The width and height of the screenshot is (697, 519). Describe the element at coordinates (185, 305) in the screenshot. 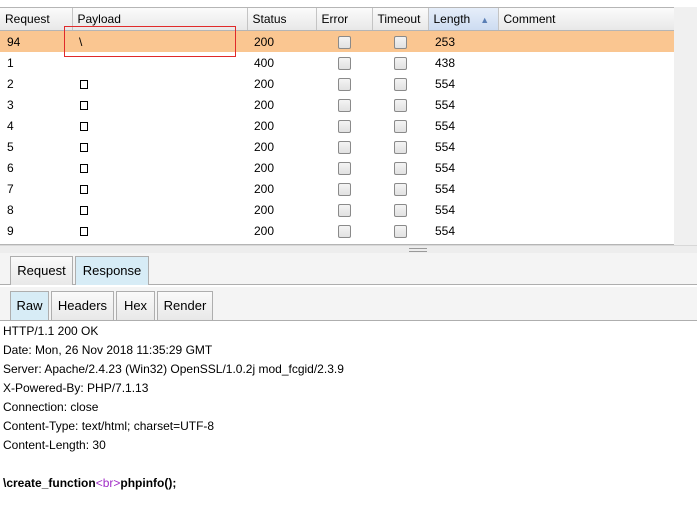

I see `tab-render: Render` at that location.